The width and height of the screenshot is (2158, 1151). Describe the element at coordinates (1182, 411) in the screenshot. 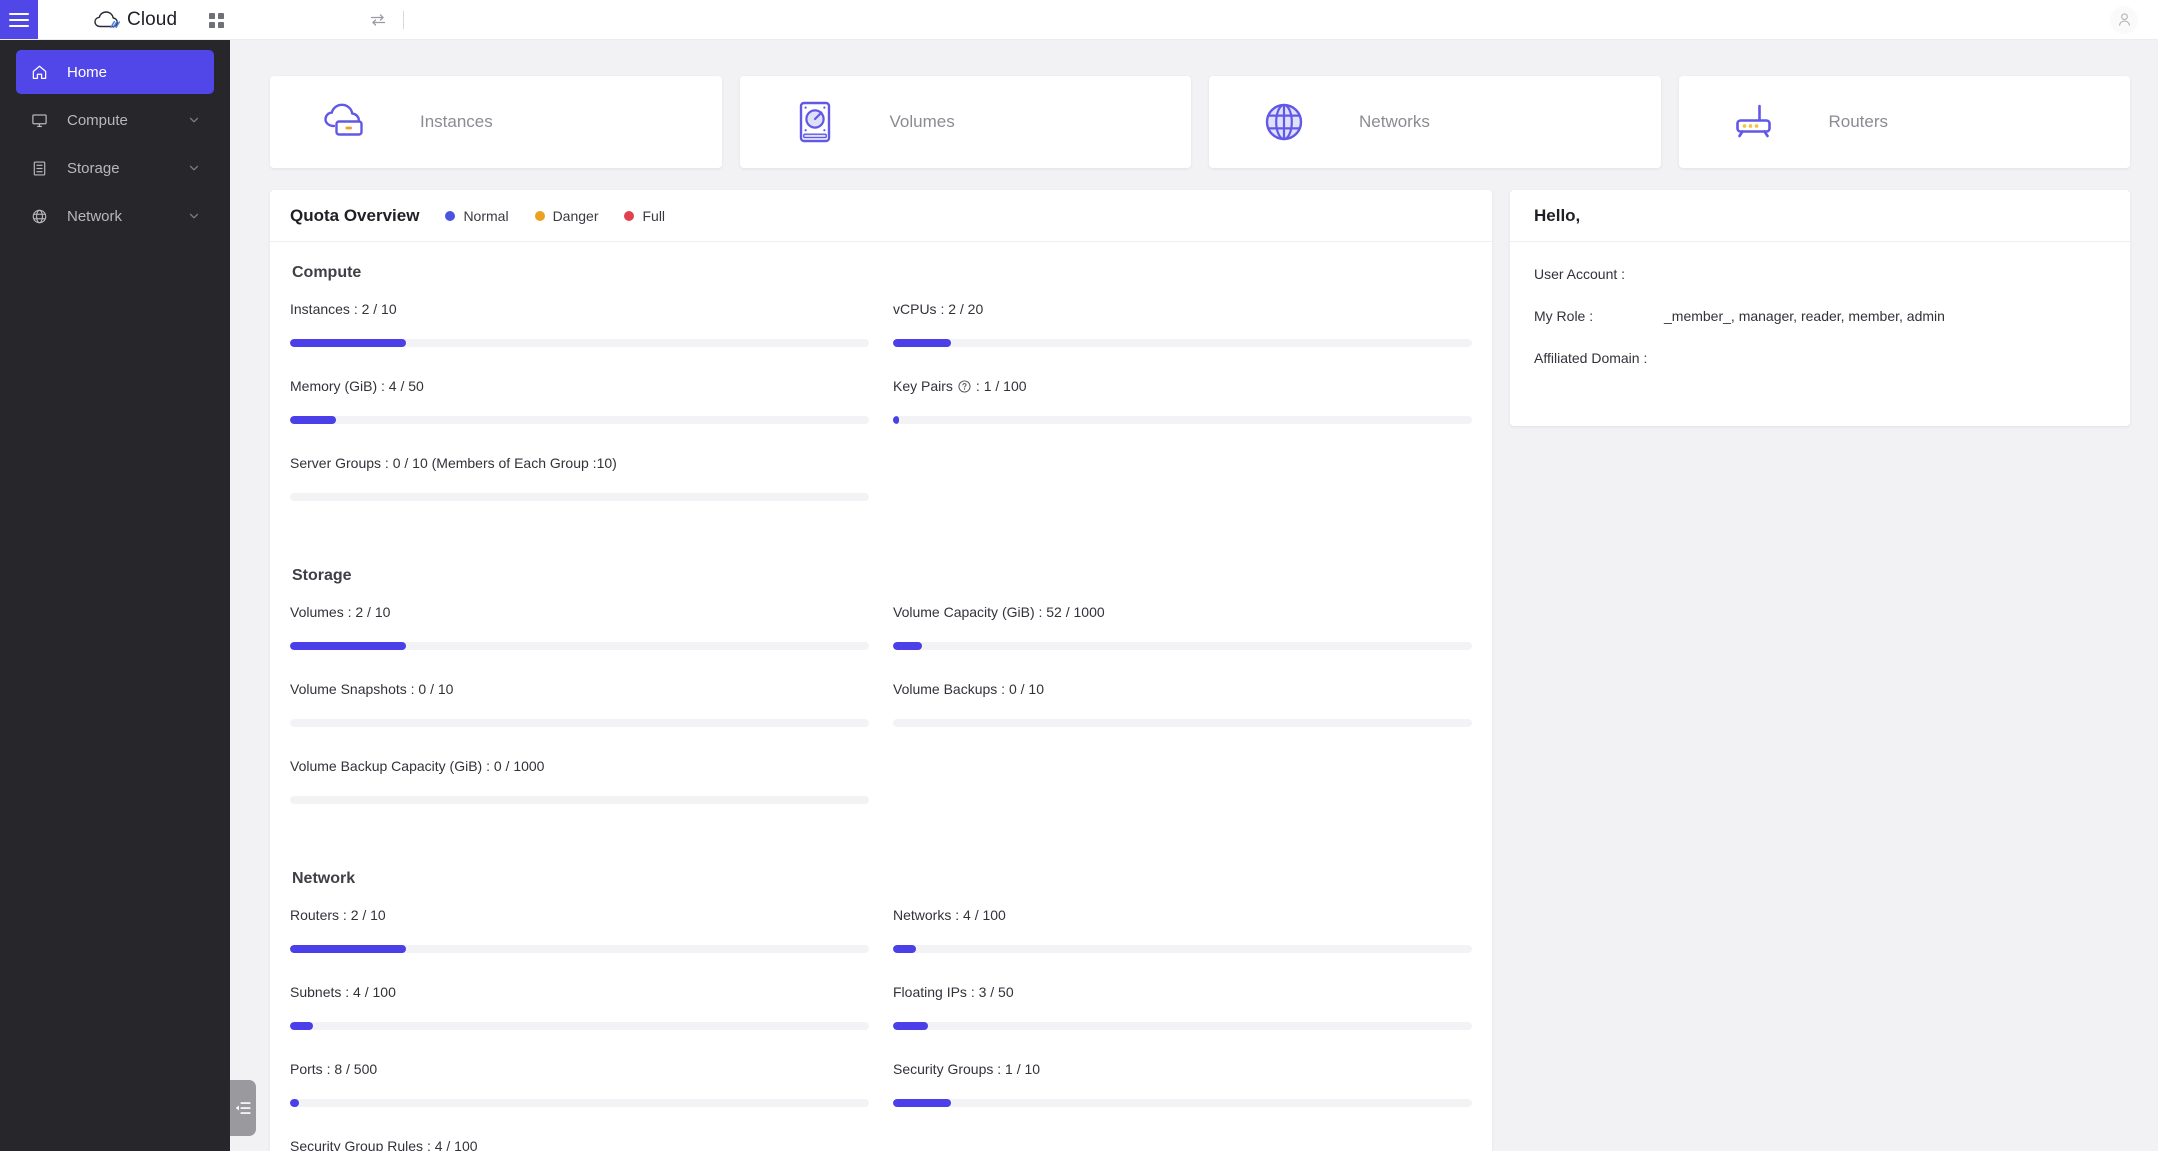

I see `quota-item: Key Pairs : 1 / 100` at that location.